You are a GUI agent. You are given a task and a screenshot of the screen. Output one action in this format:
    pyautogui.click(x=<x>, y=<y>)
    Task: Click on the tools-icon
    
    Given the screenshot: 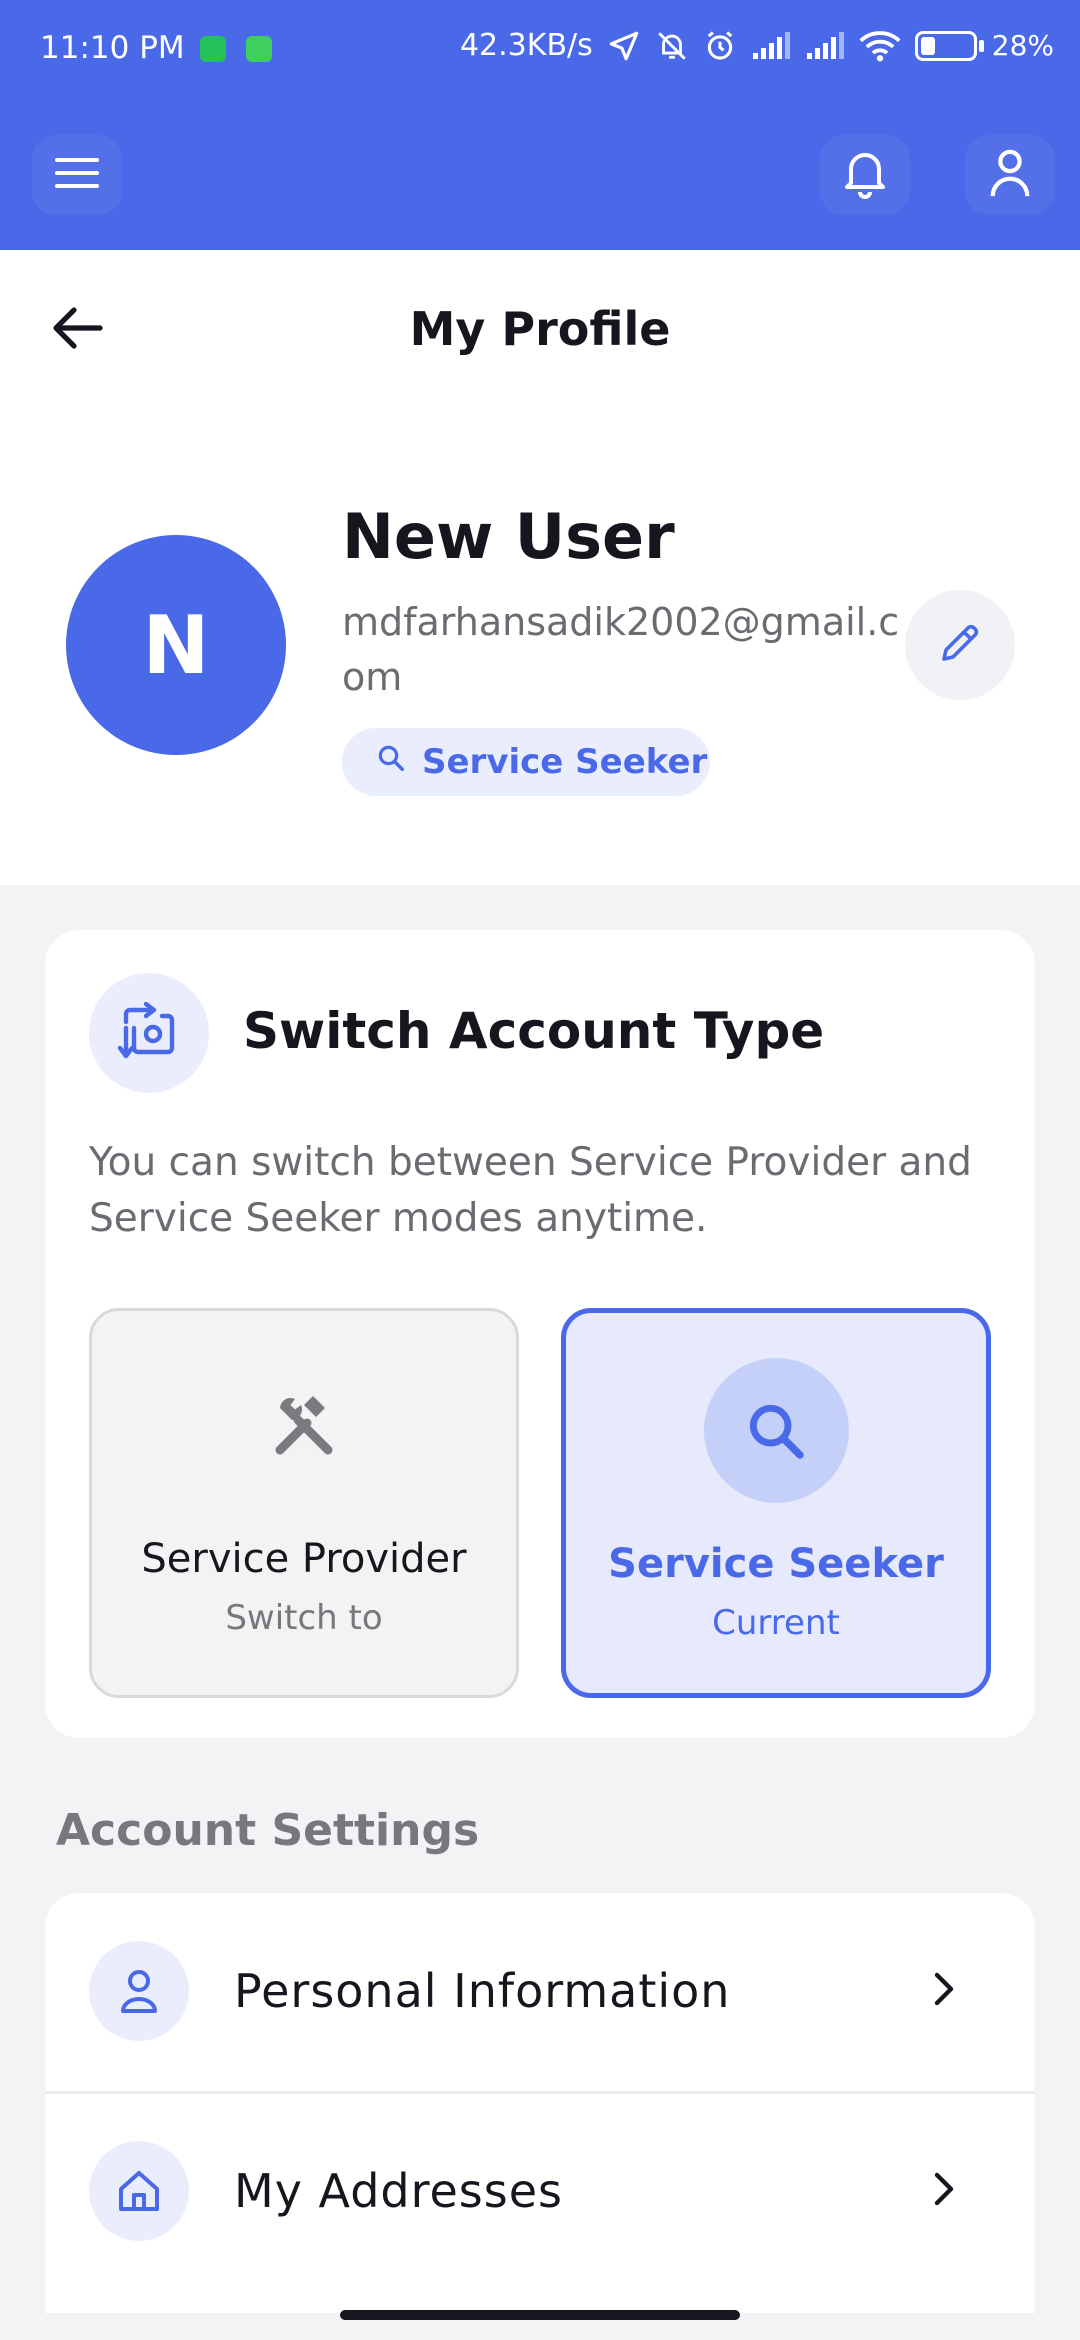 What is the action you would take?
    pyautogui.click(x=304, y=1425)
    